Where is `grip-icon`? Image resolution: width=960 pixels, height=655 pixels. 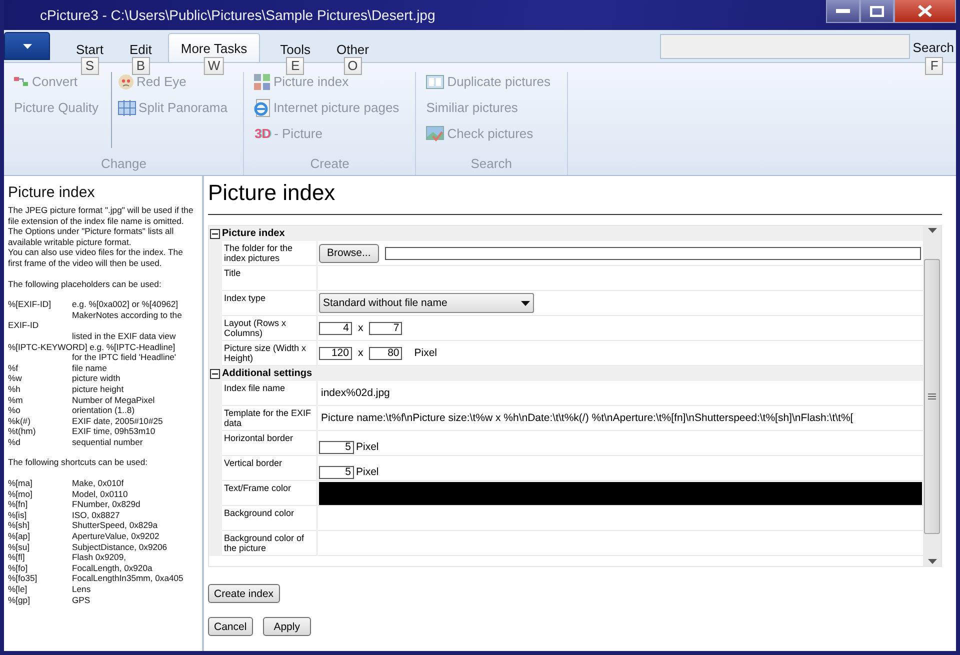 grip-icon is located at coordinates (932, 396).